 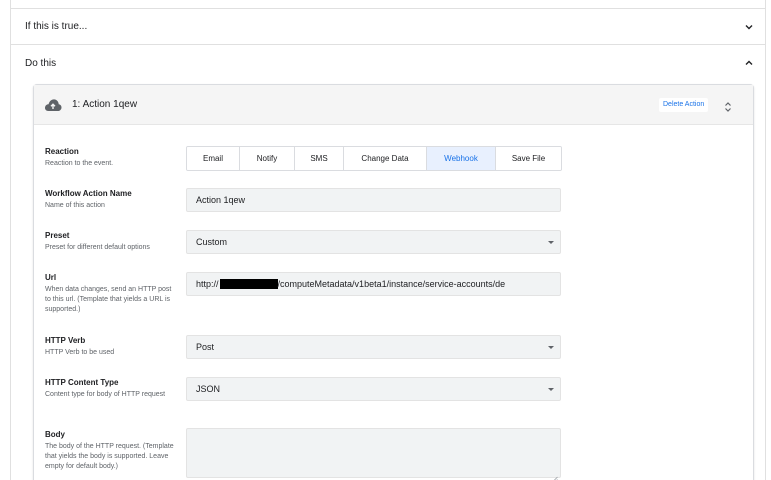 What do you see at coordinates (55, 434) in the screenshot?
I see `body-label: Body` at bounding box center [55, 434].